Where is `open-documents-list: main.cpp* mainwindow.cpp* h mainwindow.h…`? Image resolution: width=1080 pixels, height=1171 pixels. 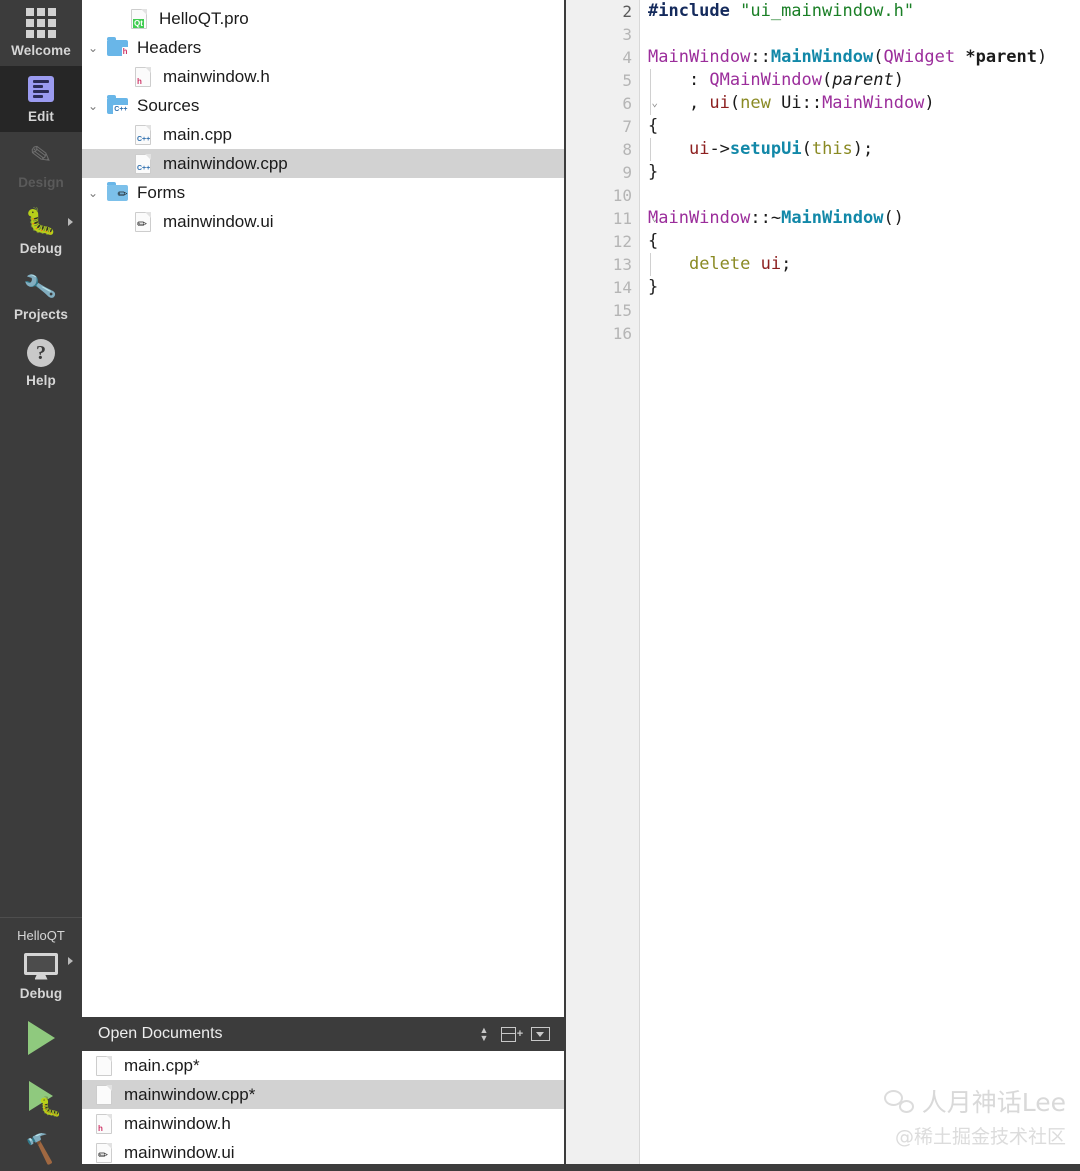 open-documents-list: main.cpp* mainwindow.cpp* h mainwindow.h… is located at coordinates (323, 1111).